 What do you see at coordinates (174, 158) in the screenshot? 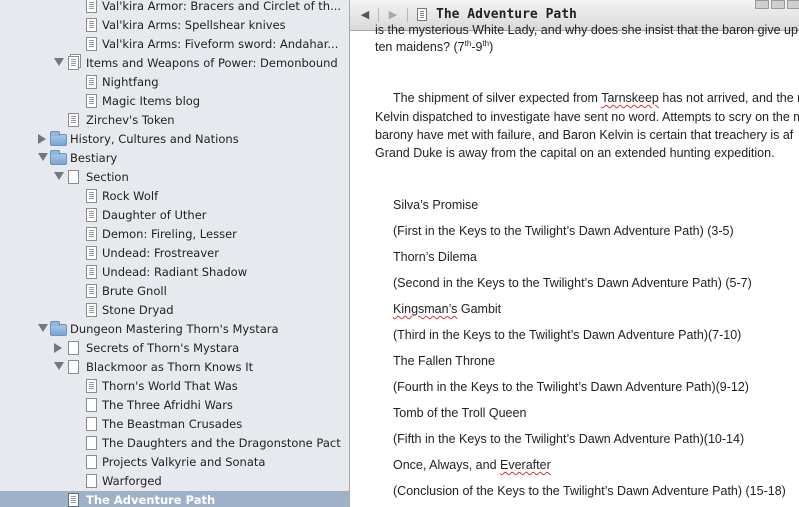
I see `binder-item: Bestiary` at bounding box center [174, 158].